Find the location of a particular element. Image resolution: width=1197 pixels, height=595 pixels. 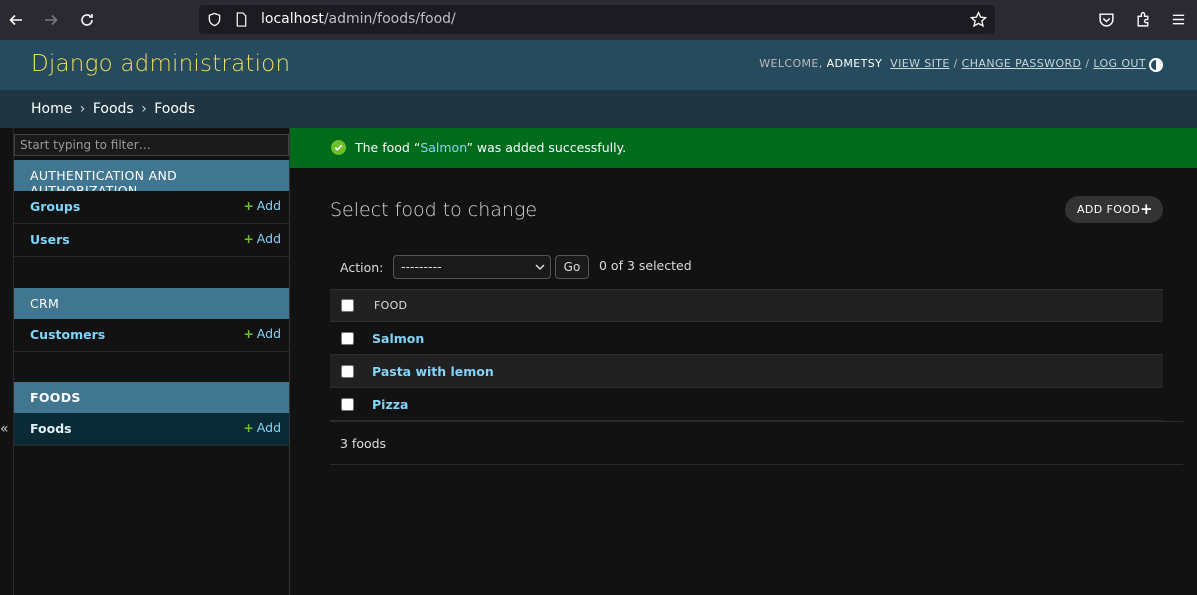

add-groups-link: + Add is located at coordinates (262, 205).